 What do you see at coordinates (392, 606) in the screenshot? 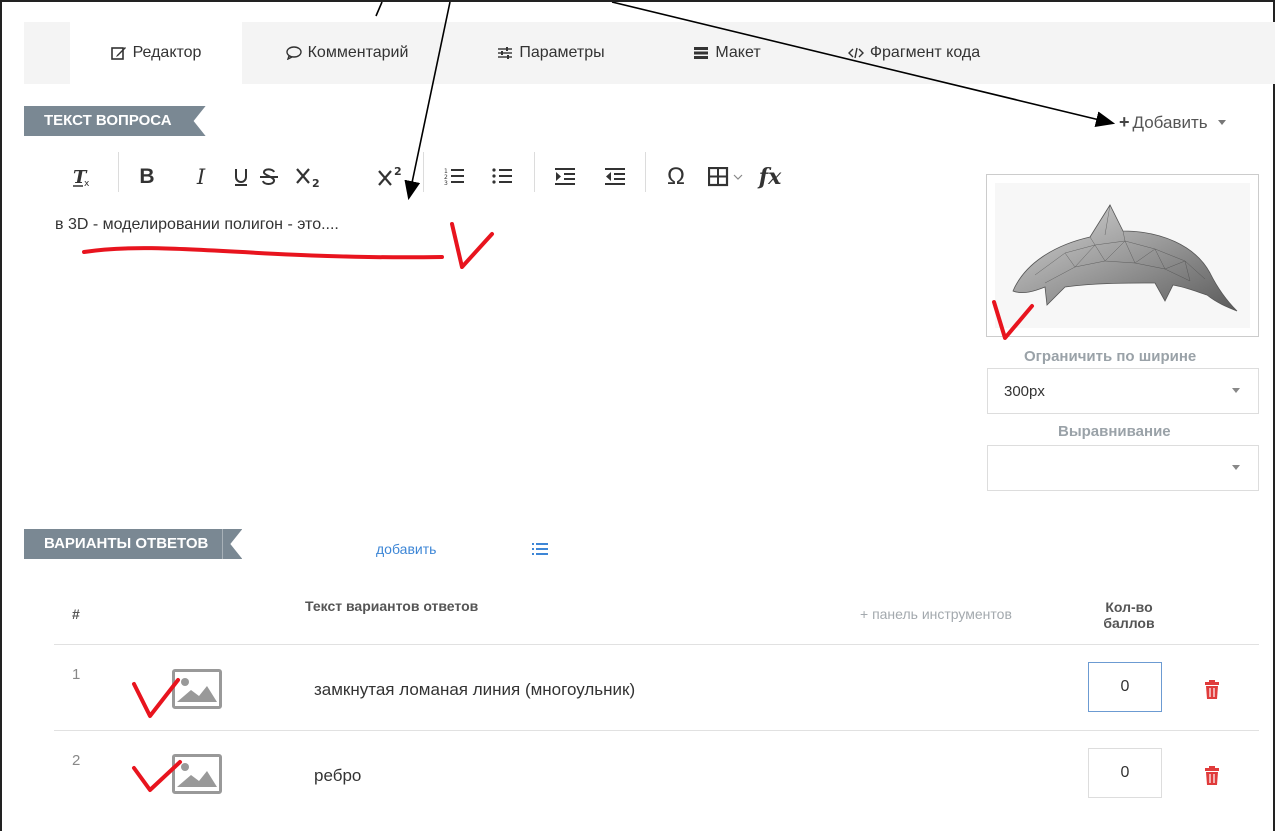
I see `column-answer-text: Текст вариантов ответов` at bounding box center [392, 606].